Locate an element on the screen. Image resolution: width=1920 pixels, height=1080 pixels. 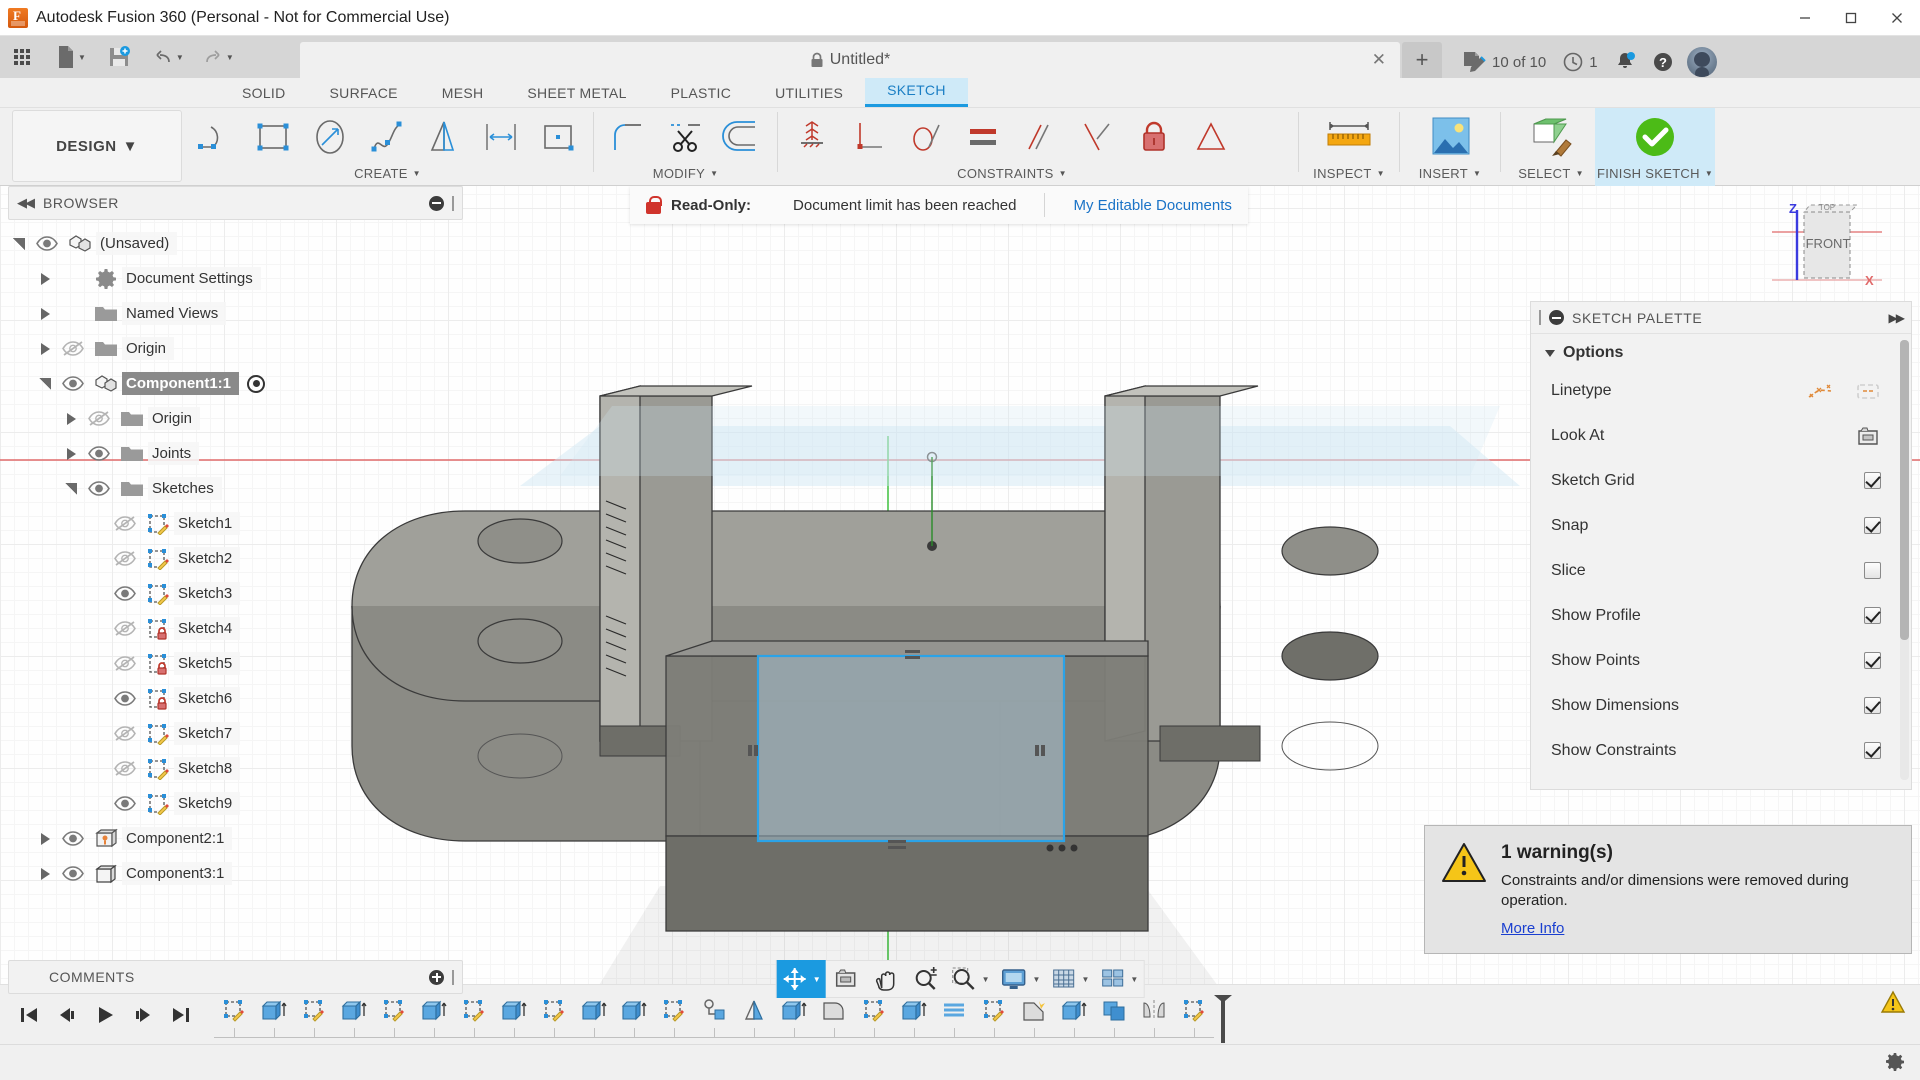
expand-palette-icon: ▶▶ is located at coordinates (1897, 318).